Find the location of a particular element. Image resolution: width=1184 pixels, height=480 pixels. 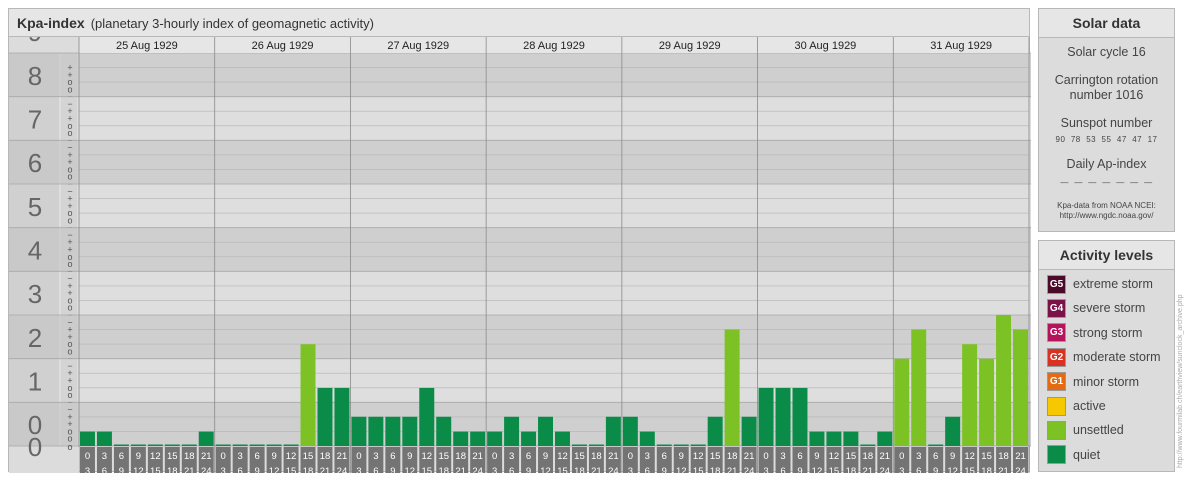

interval-start-label: 6 is located at coordinates (528, 456).